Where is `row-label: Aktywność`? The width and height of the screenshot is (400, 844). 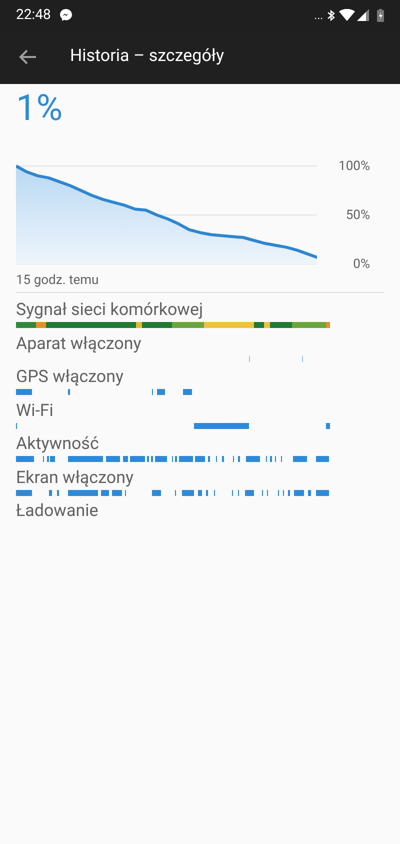
row-label: Aktywność is located at coordinates (58, 444).